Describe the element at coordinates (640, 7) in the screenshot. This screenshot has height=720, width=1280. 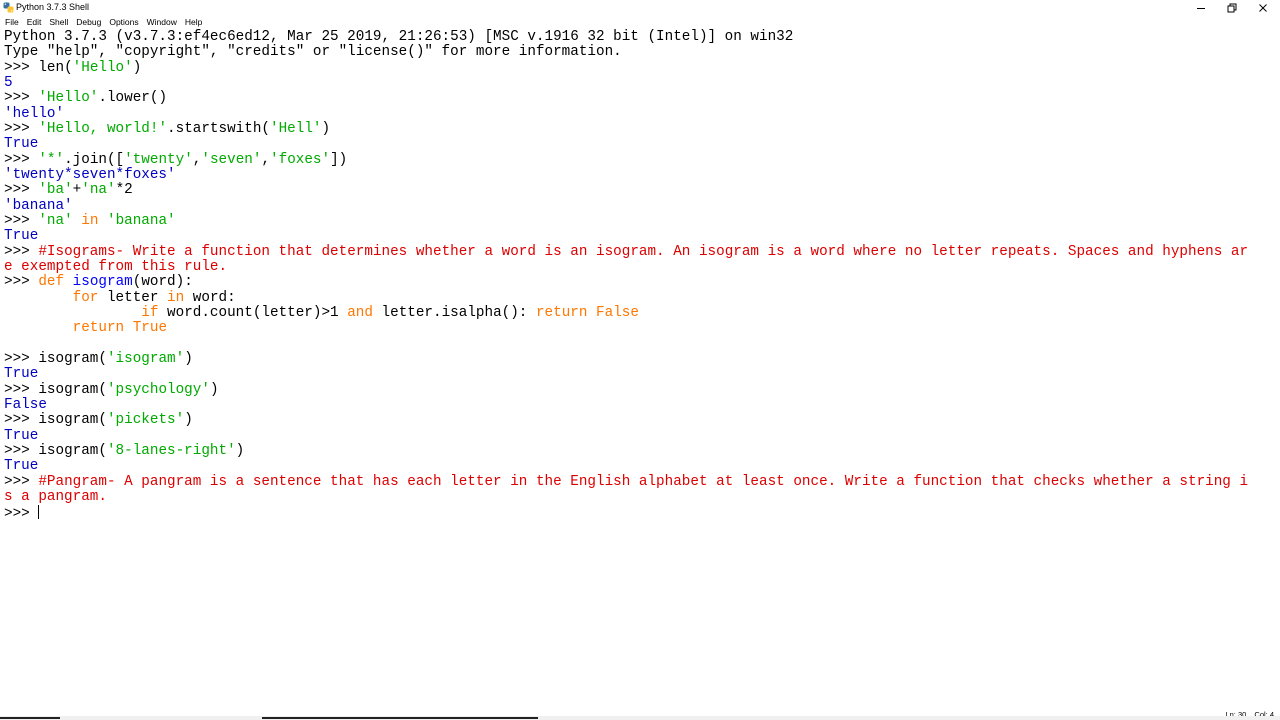
I see `title-bar: Python 3.7.3 Shell` at that location.